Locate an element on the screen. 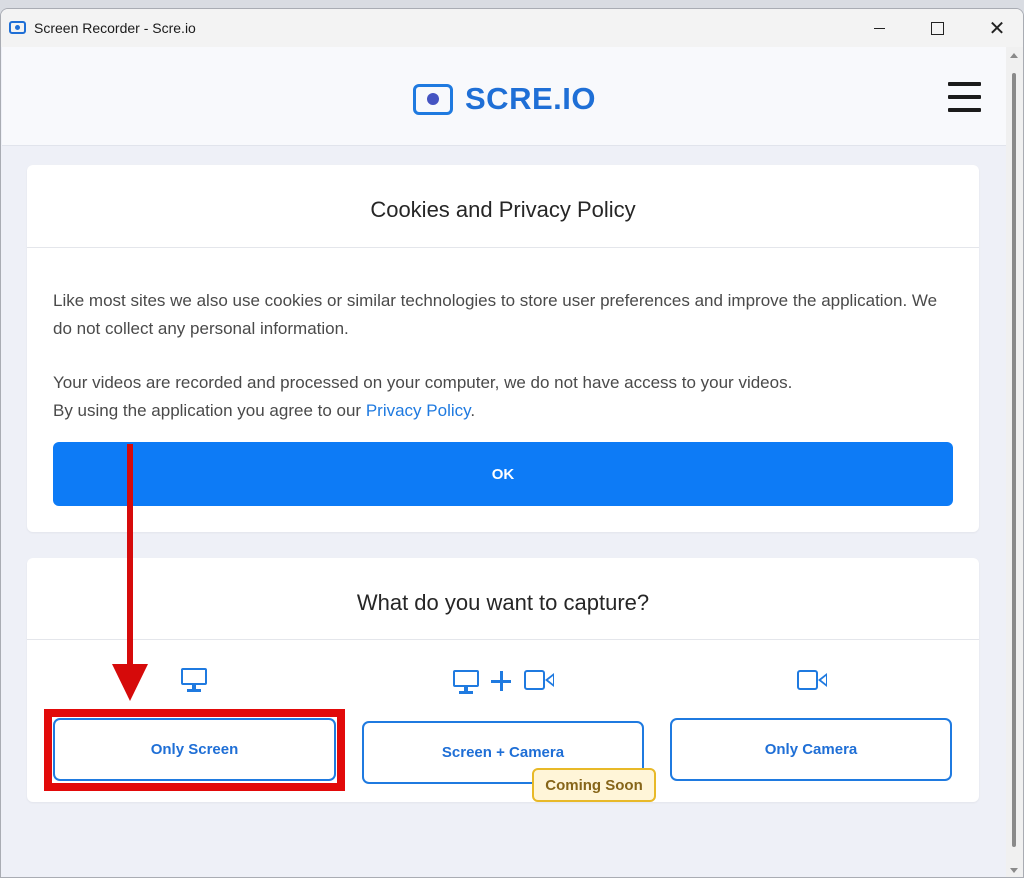 The image size is (1024, 878). scroll-thumb is located at coordinates (1014, 460).